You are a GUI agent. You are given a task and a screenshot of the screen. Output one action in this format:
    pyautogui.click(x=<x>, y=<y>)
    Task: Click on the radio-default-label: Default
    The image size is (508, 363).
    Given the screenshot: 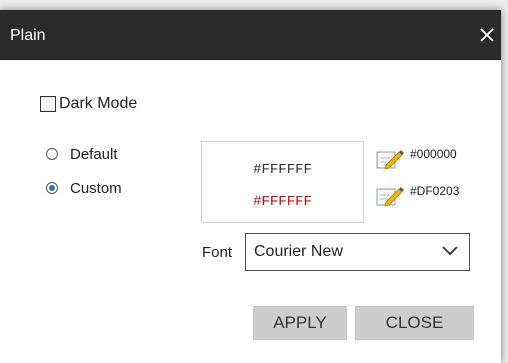 What is the action you would take?
    pyautogui.click(x=94, y=154)
    